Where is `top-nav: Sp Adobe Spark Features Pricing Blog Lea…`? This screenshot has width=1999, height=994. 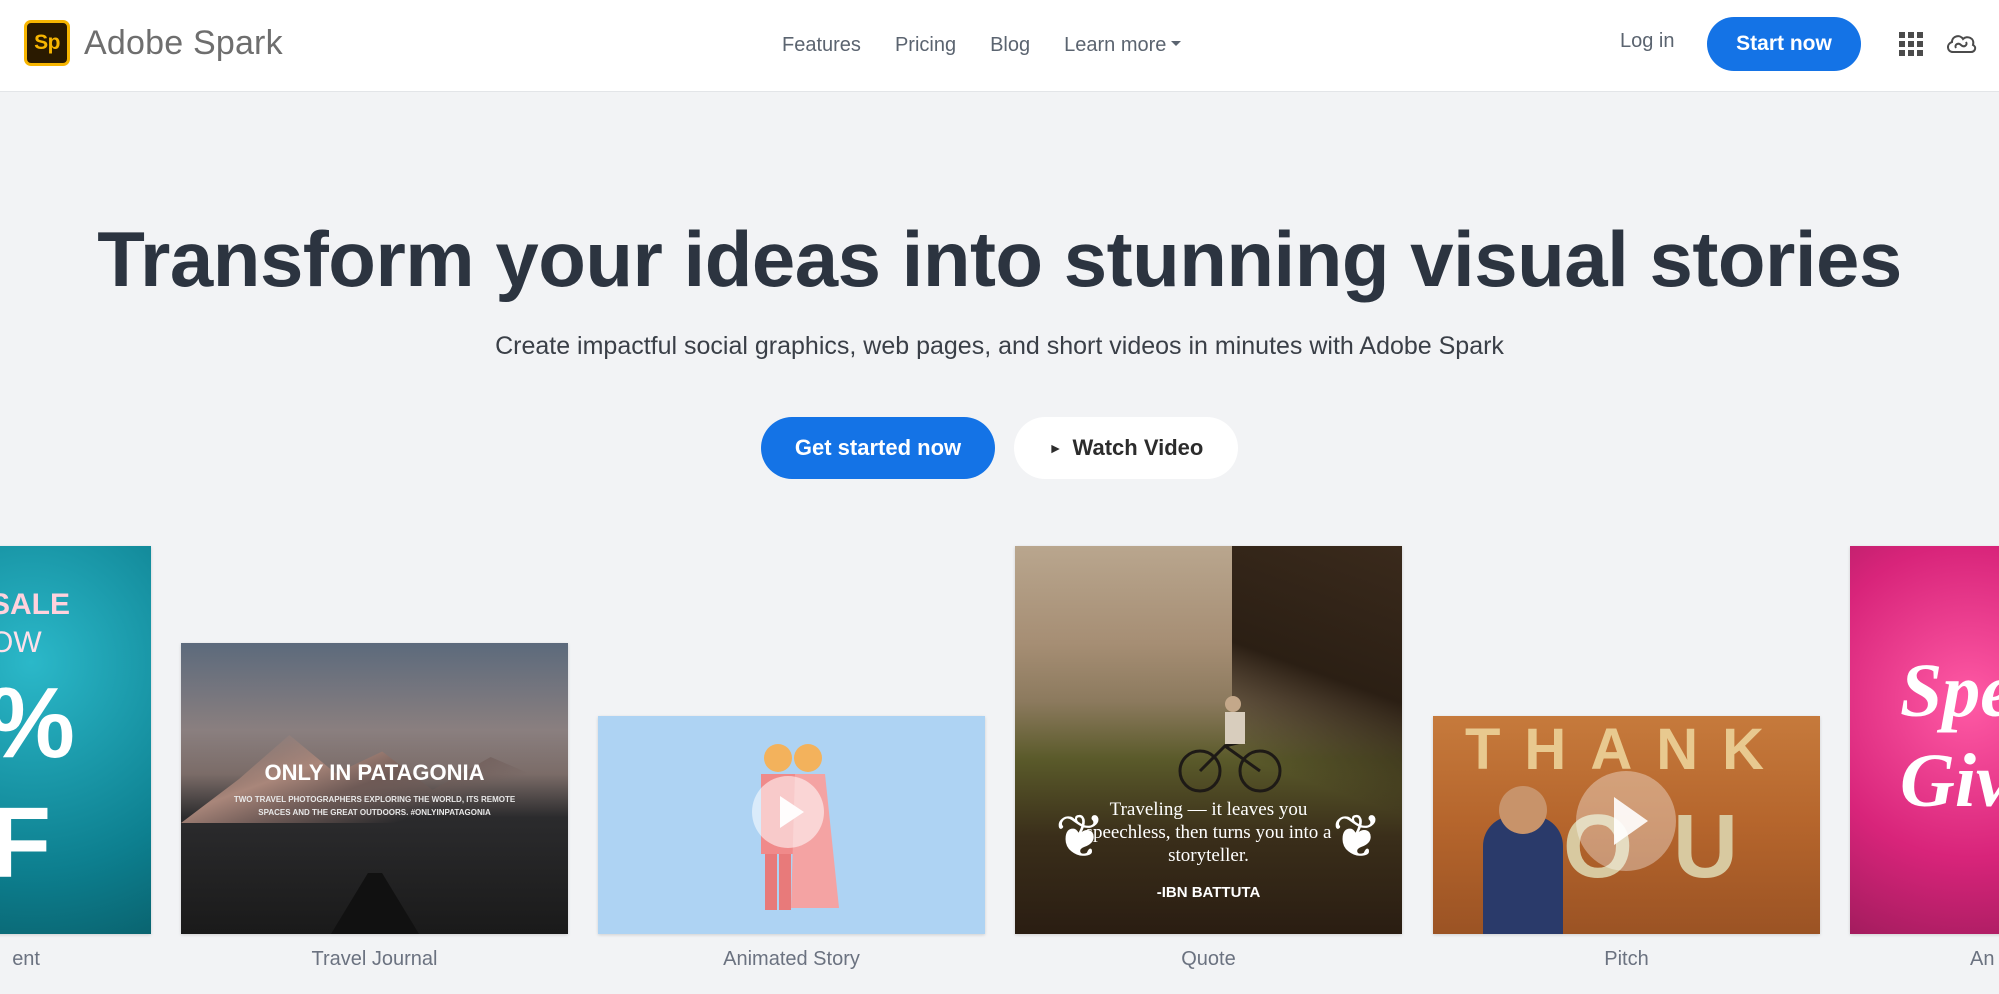 top-nav: Sp Adobe Spark Features Pricing Blog Lea… is located at coordinates (999, 46).